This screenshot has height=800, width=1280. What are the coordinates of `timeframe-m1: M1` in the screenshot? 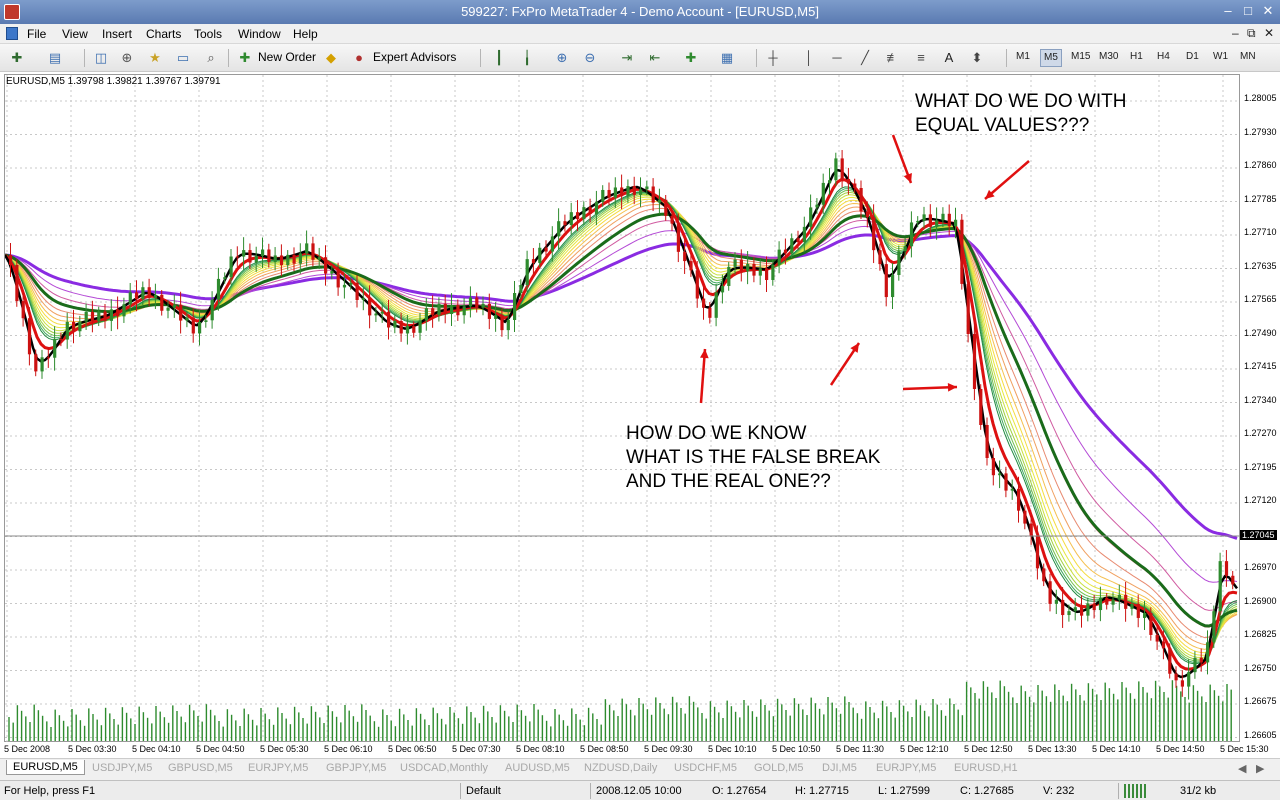 It's located at (1023, 56).